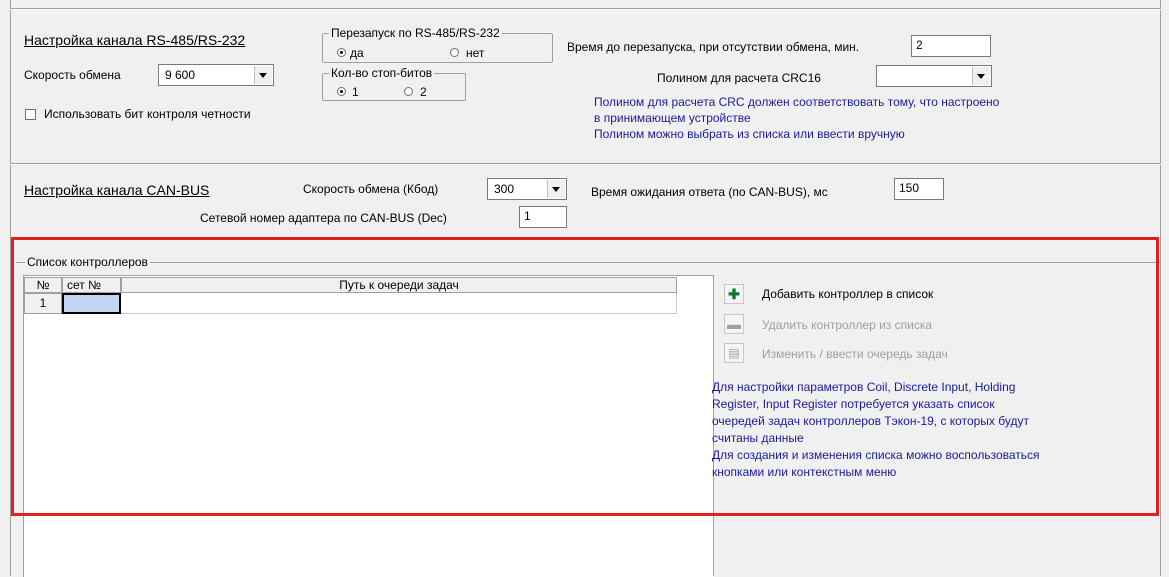 The width and height of the screenshot is (1169, 577). What do you see at coordinates (1160, 288) in the screenshot?
I see `window-right-border` at bounding box center [1160, 288].